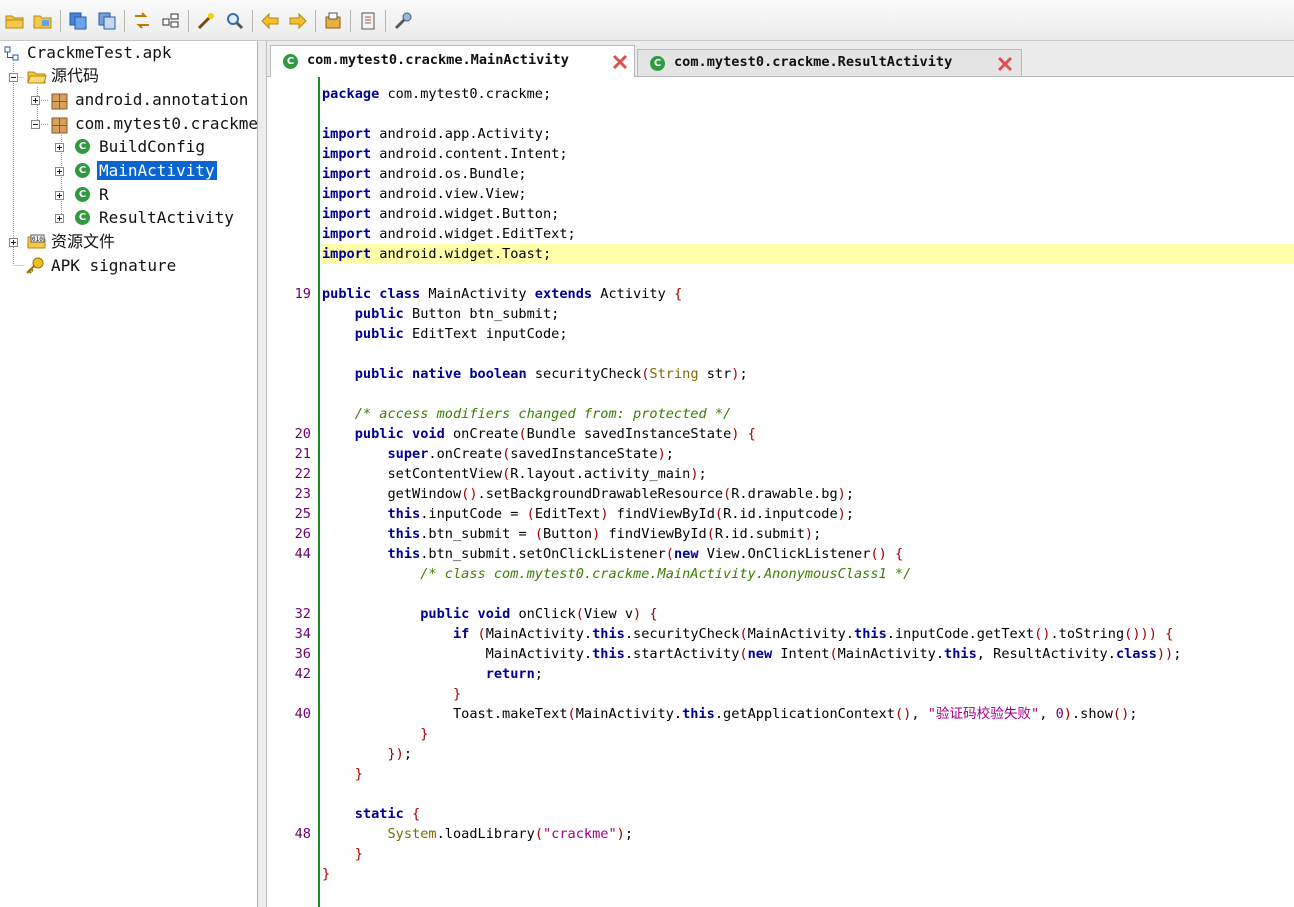 The height and width of the screenshot is (907, 1294). Describe the element at coordinates (751, 174) in the screenshot. I see `code-line: import android.os.Bundle;` at that location.